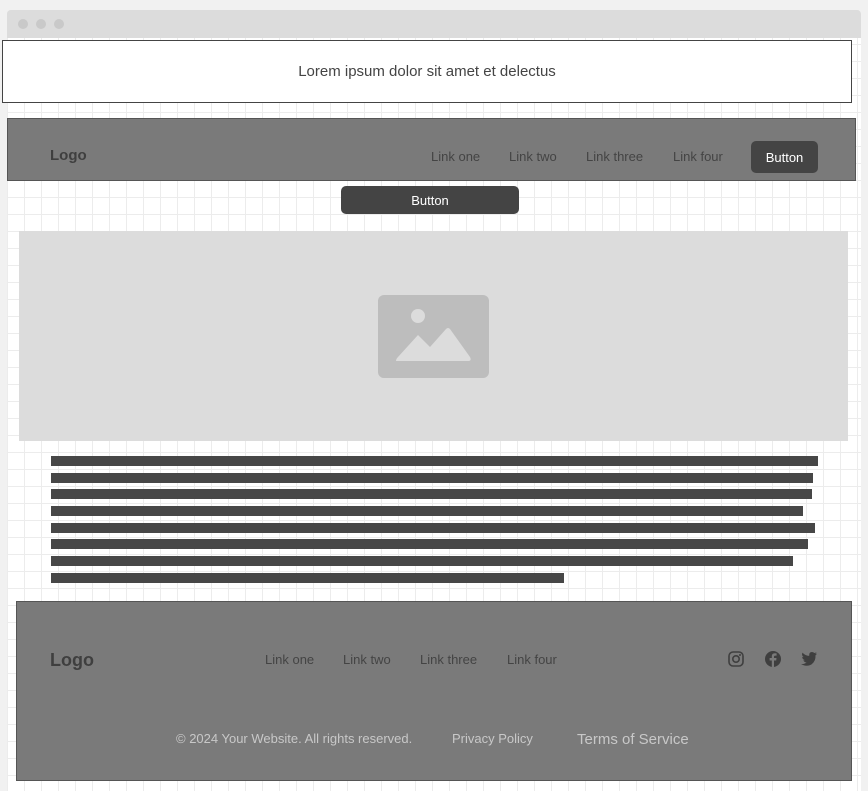 The width and height of the screenshot is (868, 791). I want to click on facebook-icon, so click(773, 659).